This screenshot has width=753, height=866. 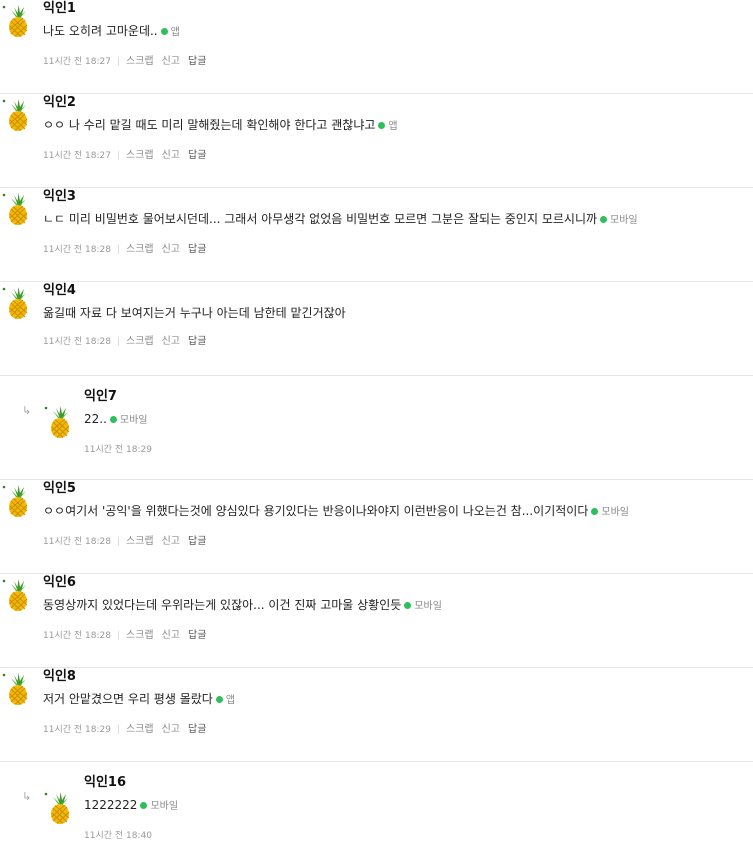 I want to click on comment-meta: 11시간 전 18:29, so click(x=418, y=450).